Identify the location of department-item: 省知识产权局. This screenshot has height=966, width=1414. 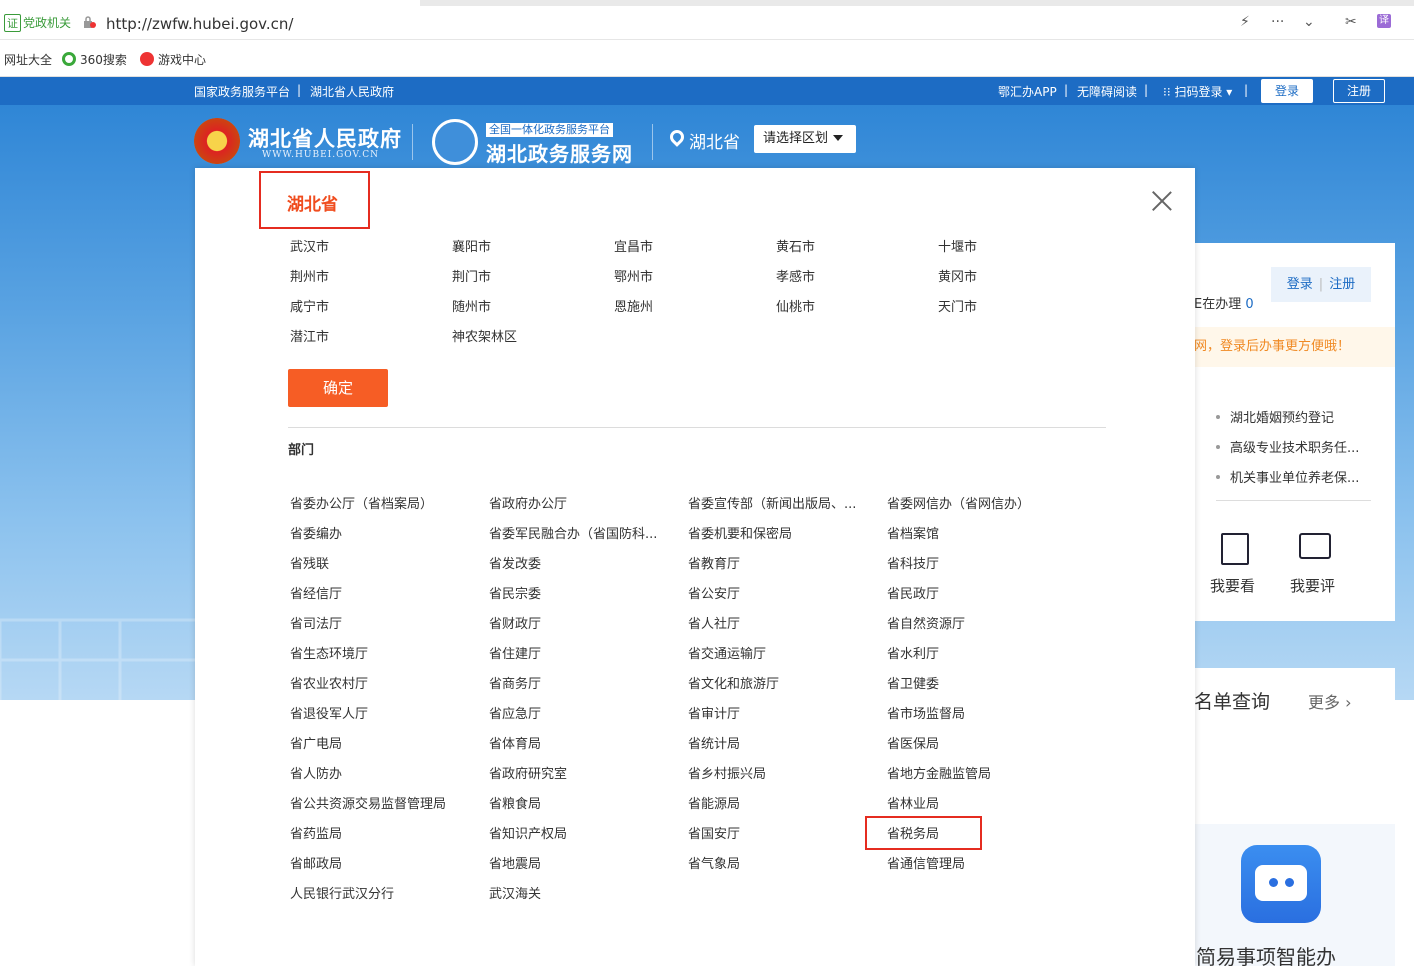
(528, 832).